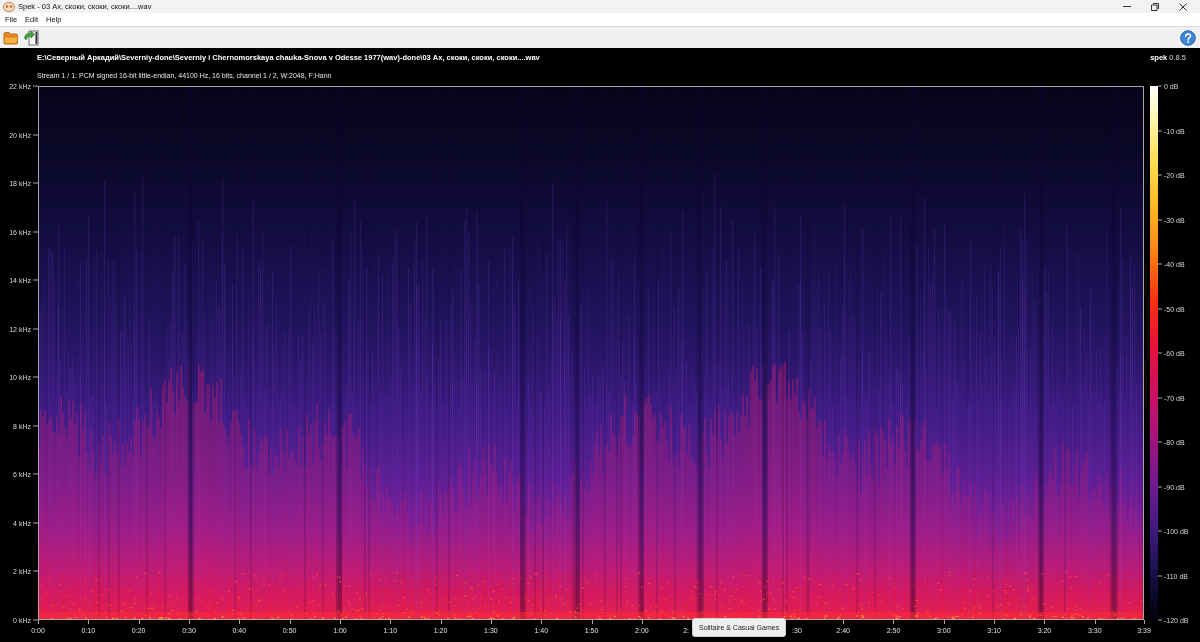  Describe the element at coordinates (1155, 6) in the screenshot. I see `restore-icon` at that location.